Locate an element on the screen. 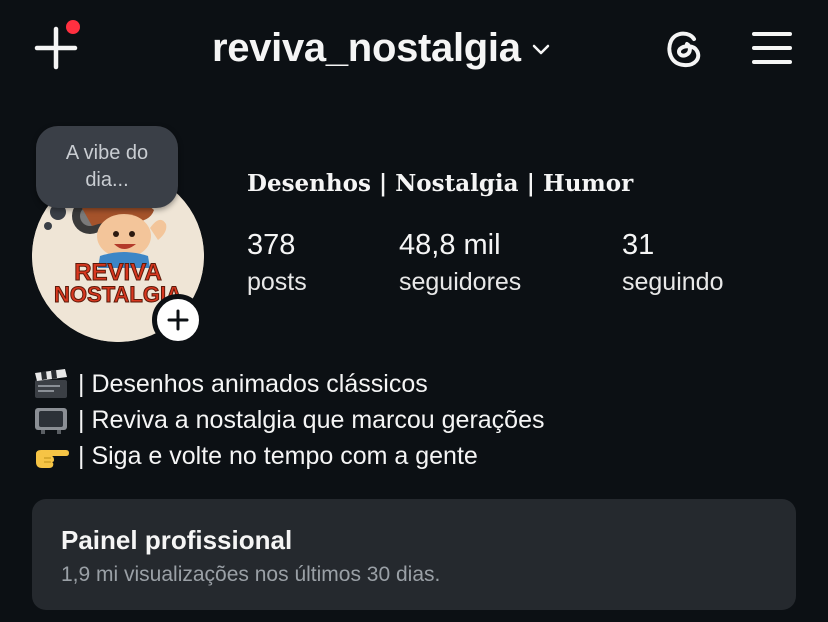  menu-button is located at coordinates (772, 48).